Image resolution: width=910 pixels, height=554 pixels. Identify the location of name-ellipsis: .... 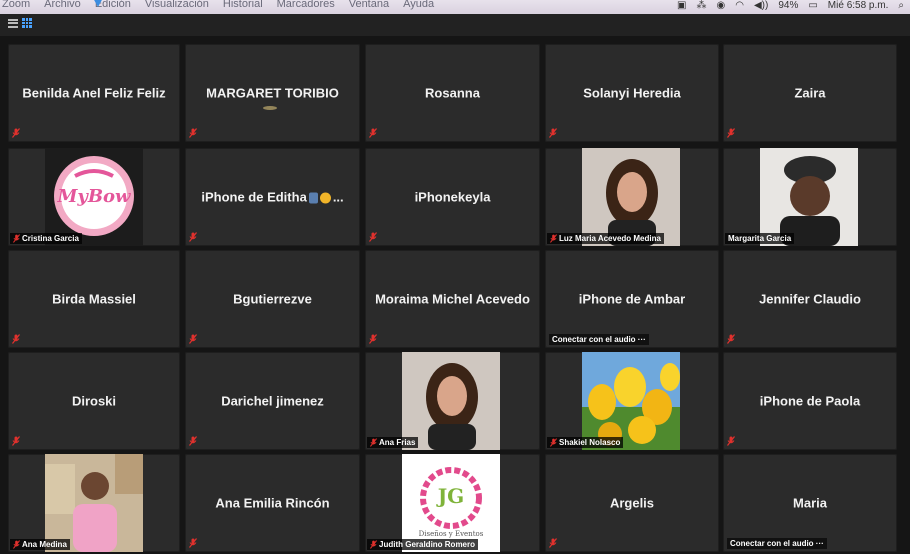
(338, 197).